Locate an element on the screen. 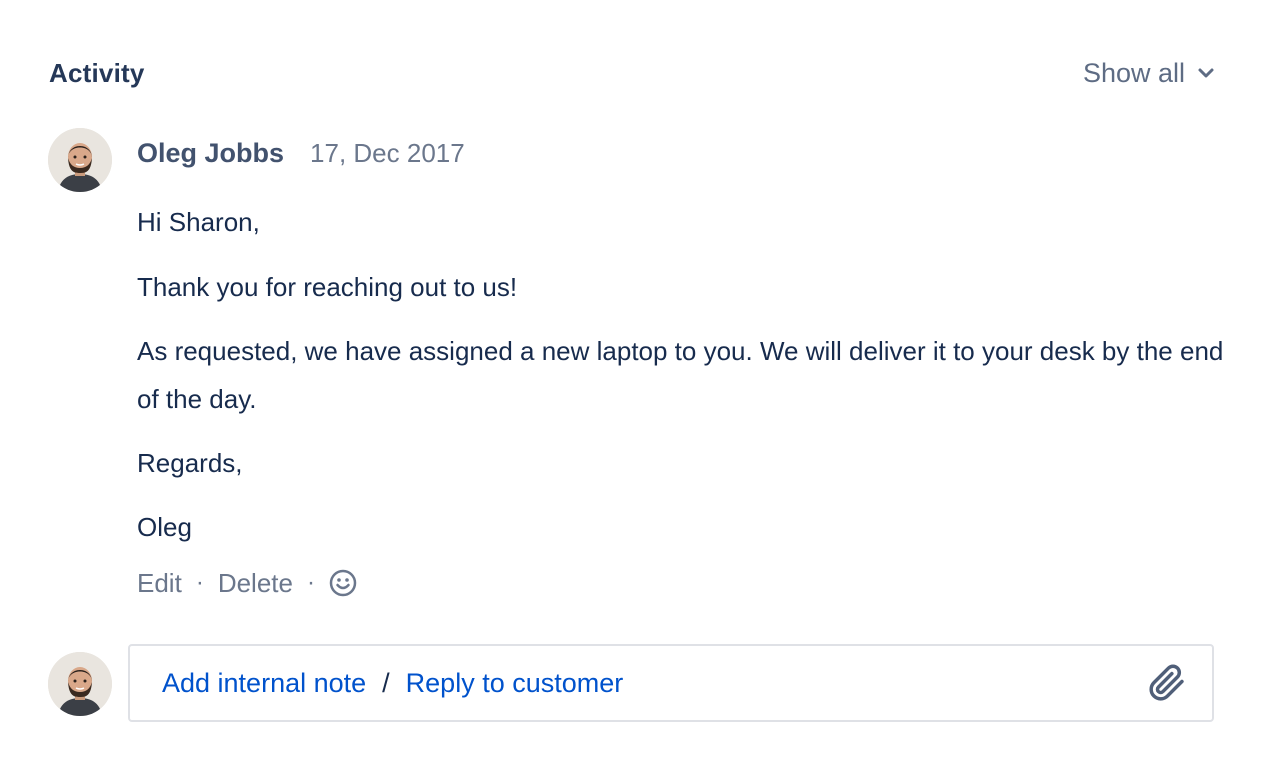  smiley-icon is located at coordinates (343, 583).